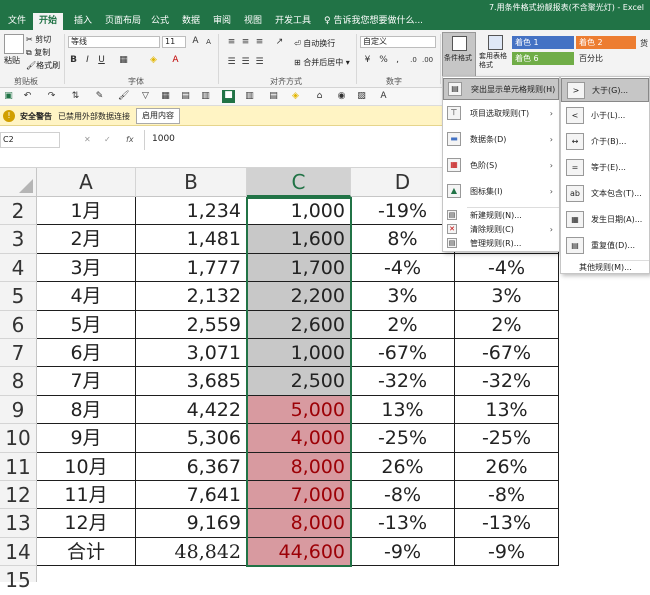 The width and height of the screenshot is (650, 595). What do you see at coordinates (191, 324) in the screenshot?
I see `cell-b: 2,559` at bounding box center [191, 324].